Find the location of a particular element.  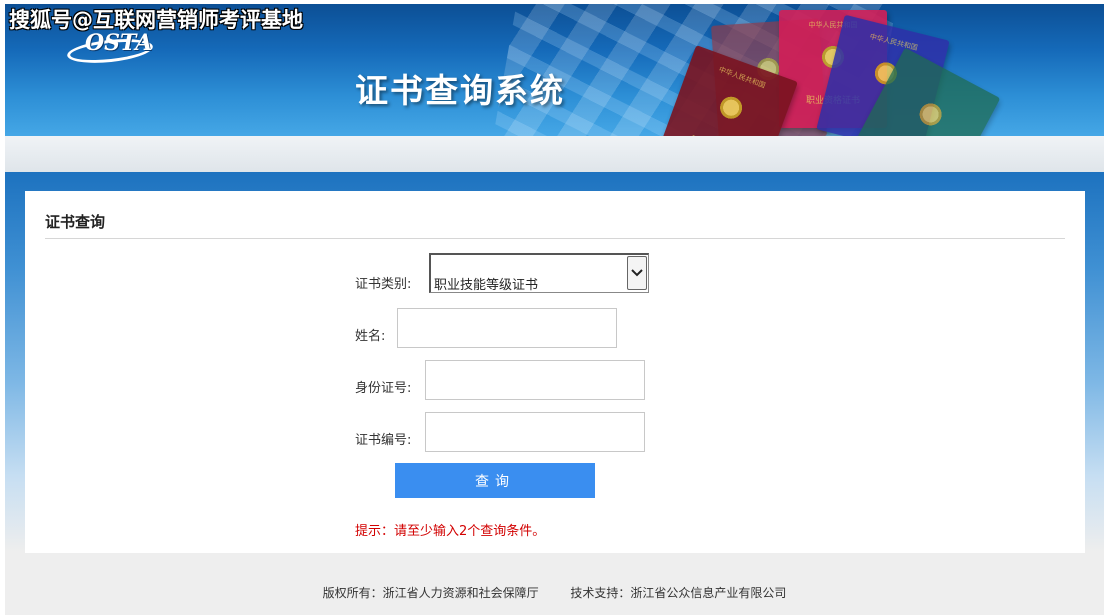

id-number-label: 身份证号: is located at coordinates (383, 388).